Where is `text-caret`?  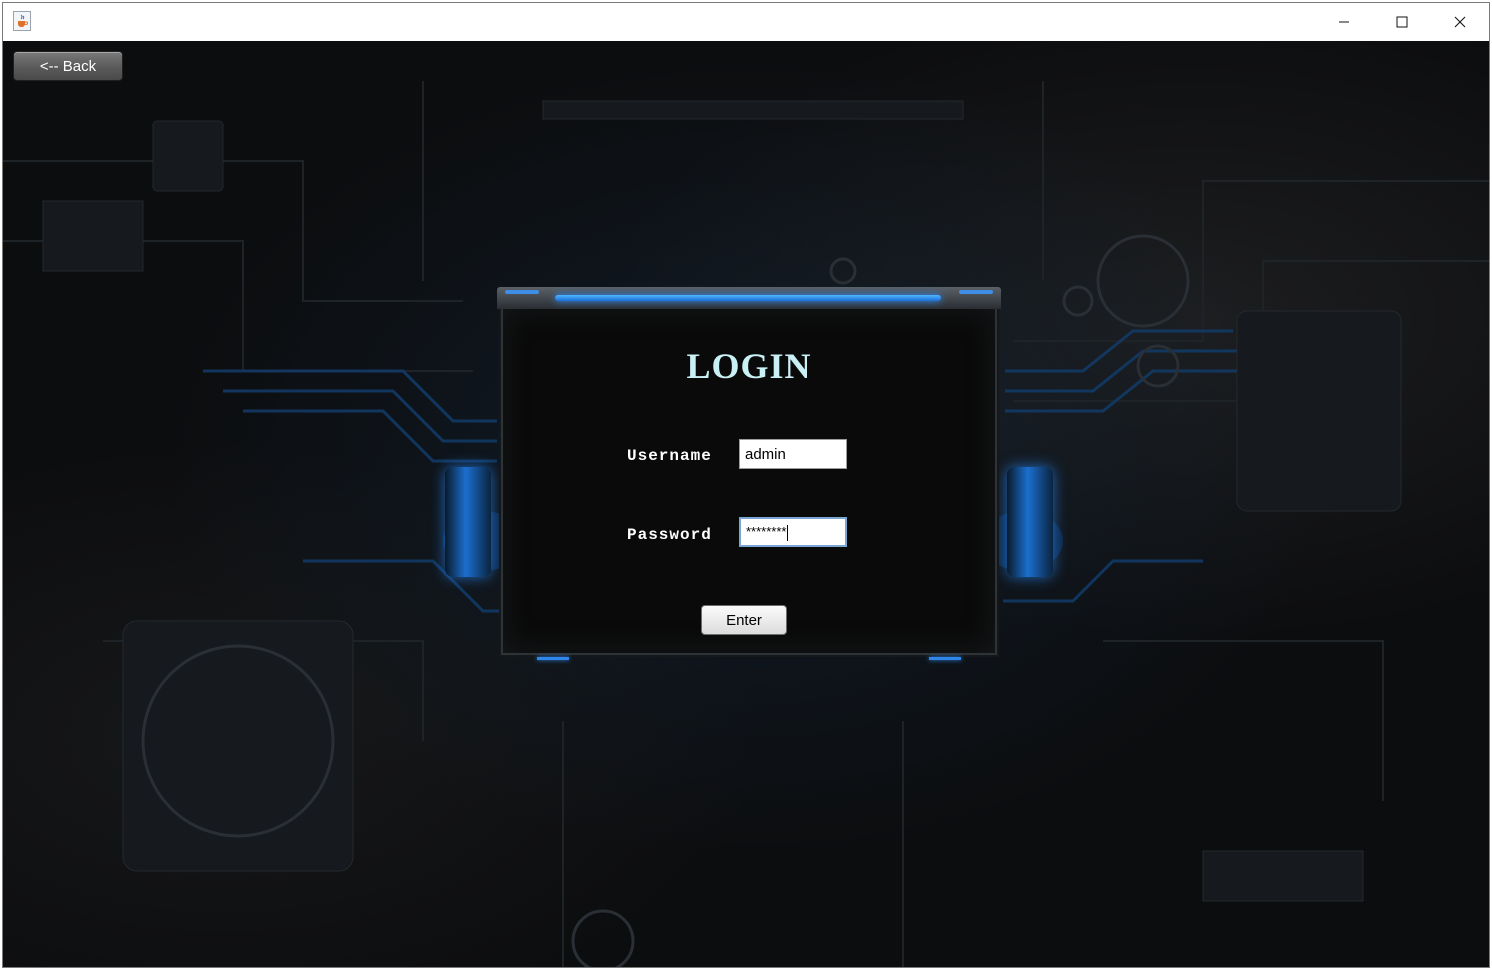
text-caret is located at coordinates (788, 532).